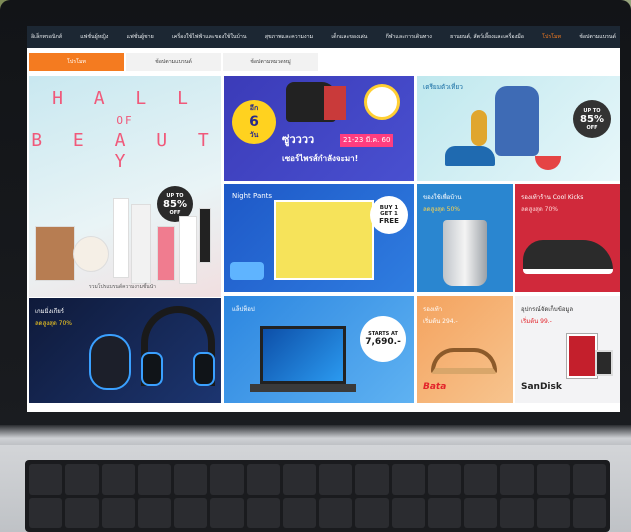  What do you see at coordinates (76, 62) in the screenshot?
I see `tab-promotions: โปรโมท` at bounding box center [76, 62].